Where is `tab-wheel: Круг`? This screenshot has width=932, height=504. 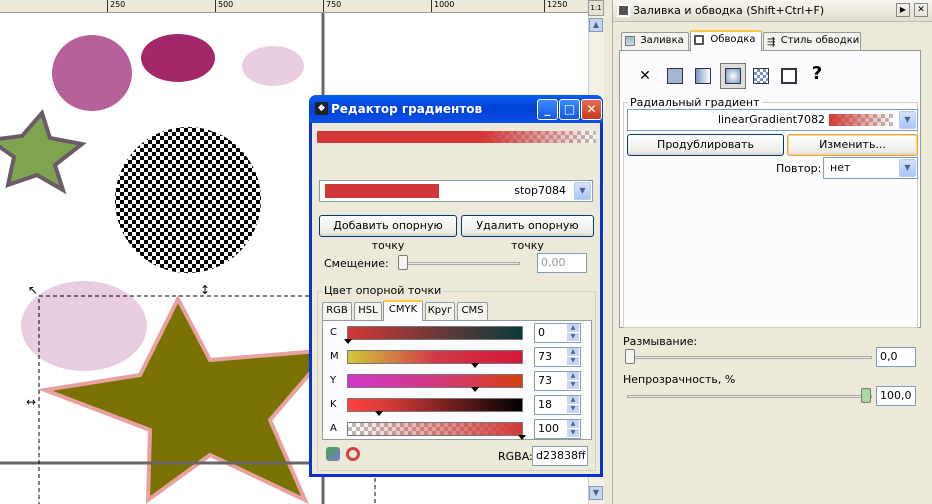 tab-wheel: Круг is located at coordinates (440, 311).